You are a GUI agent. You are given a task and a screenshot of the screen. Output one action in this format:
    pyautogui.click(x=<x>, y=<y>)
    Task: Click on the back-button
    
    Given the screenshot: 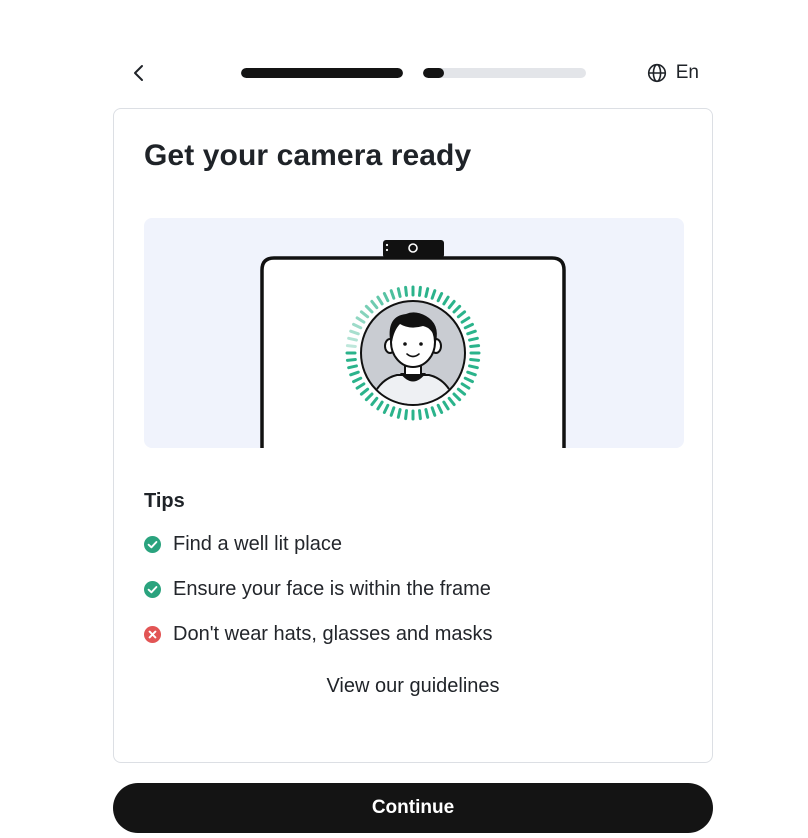 What is the action you would take?
    pyautogui.click(x=139, y=73)
    